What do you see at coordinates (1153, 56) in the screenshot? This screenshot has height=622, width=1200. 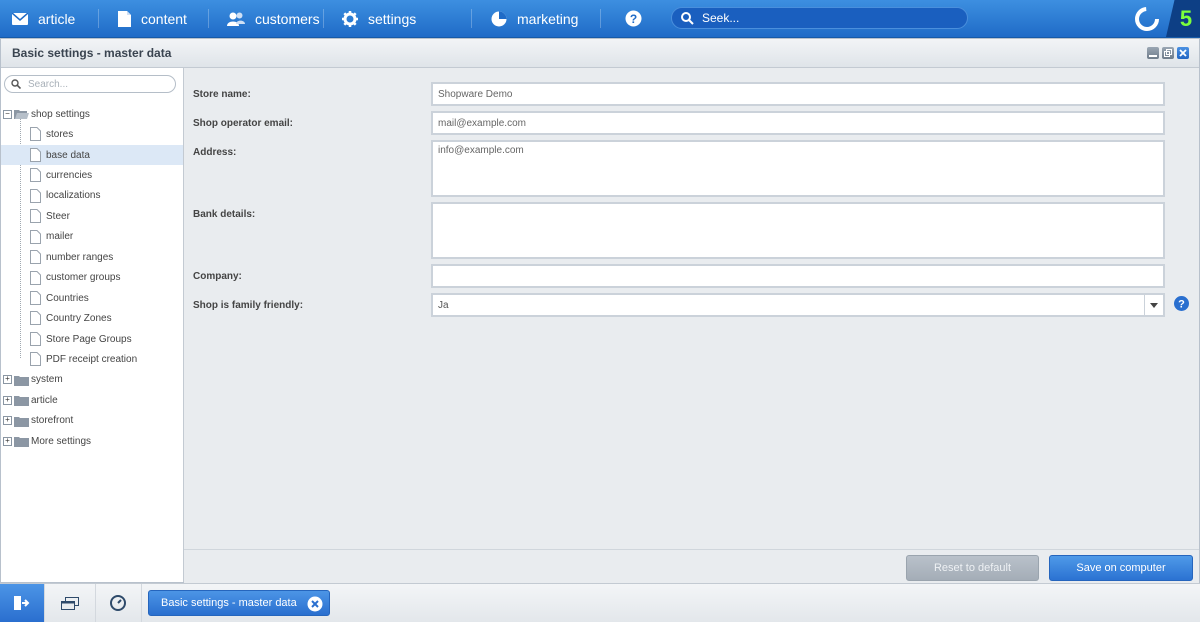 I see `minimize-icon` at bounding box center [1153, 56].